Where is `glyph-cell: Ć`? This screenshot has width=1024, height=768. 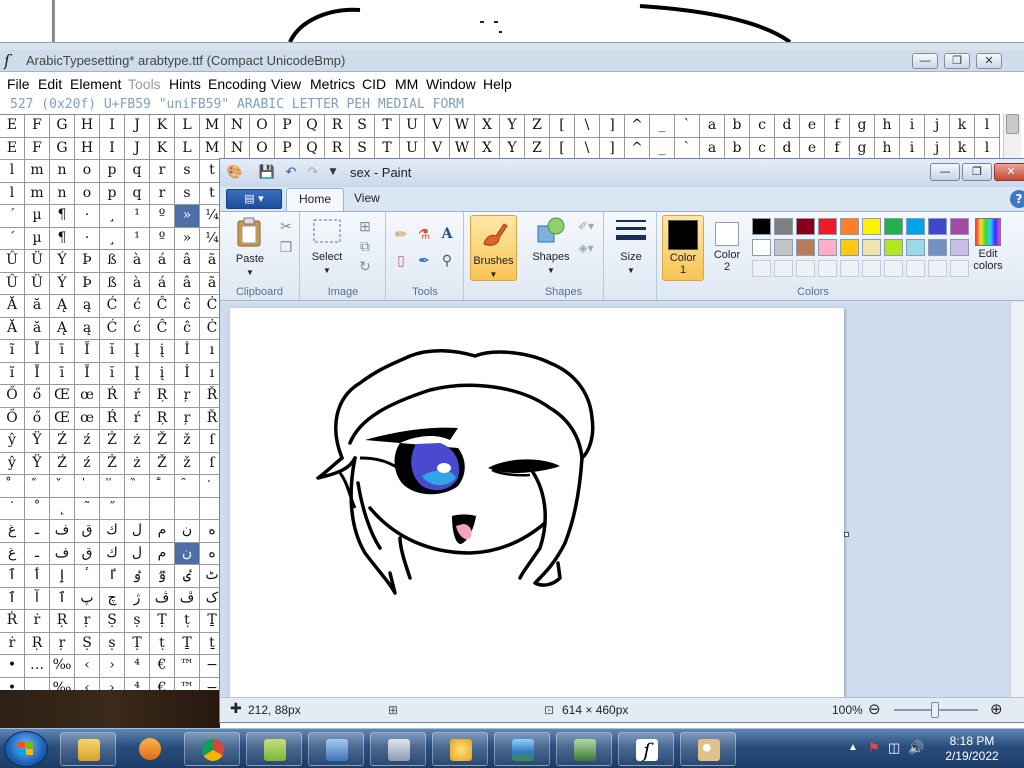
glyph-cell: Ć is located at coordinates (112, 306).